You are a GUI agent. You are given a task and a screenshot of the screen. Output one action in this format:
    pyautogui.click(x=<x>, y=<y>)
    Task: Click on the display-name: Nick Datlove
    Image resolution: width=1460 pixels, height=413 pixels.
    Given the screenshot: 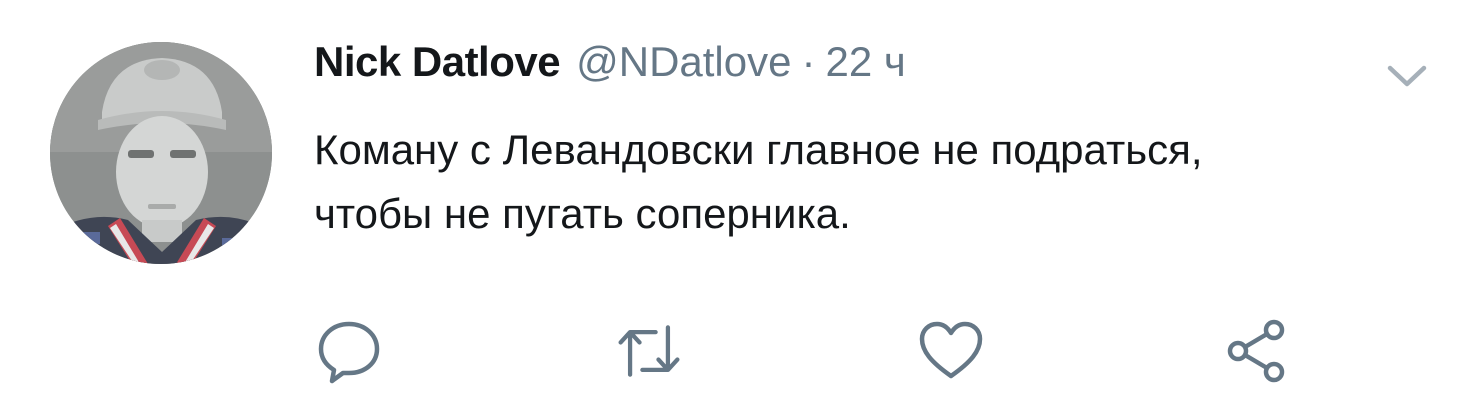 What is the action you would take?
    pyautogui.click(x=437, y=62)
    